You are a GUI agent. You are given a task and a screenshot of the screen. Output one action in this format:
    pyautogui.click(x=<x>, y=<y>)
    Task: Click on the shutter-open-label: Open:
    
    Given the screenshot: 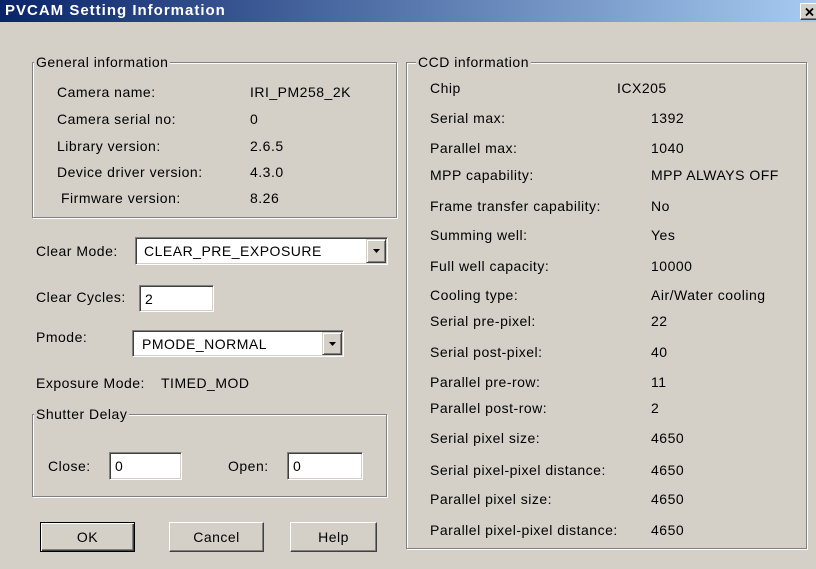 What is the action you would take?
    pyautogui.click(x=248, y=466)
    